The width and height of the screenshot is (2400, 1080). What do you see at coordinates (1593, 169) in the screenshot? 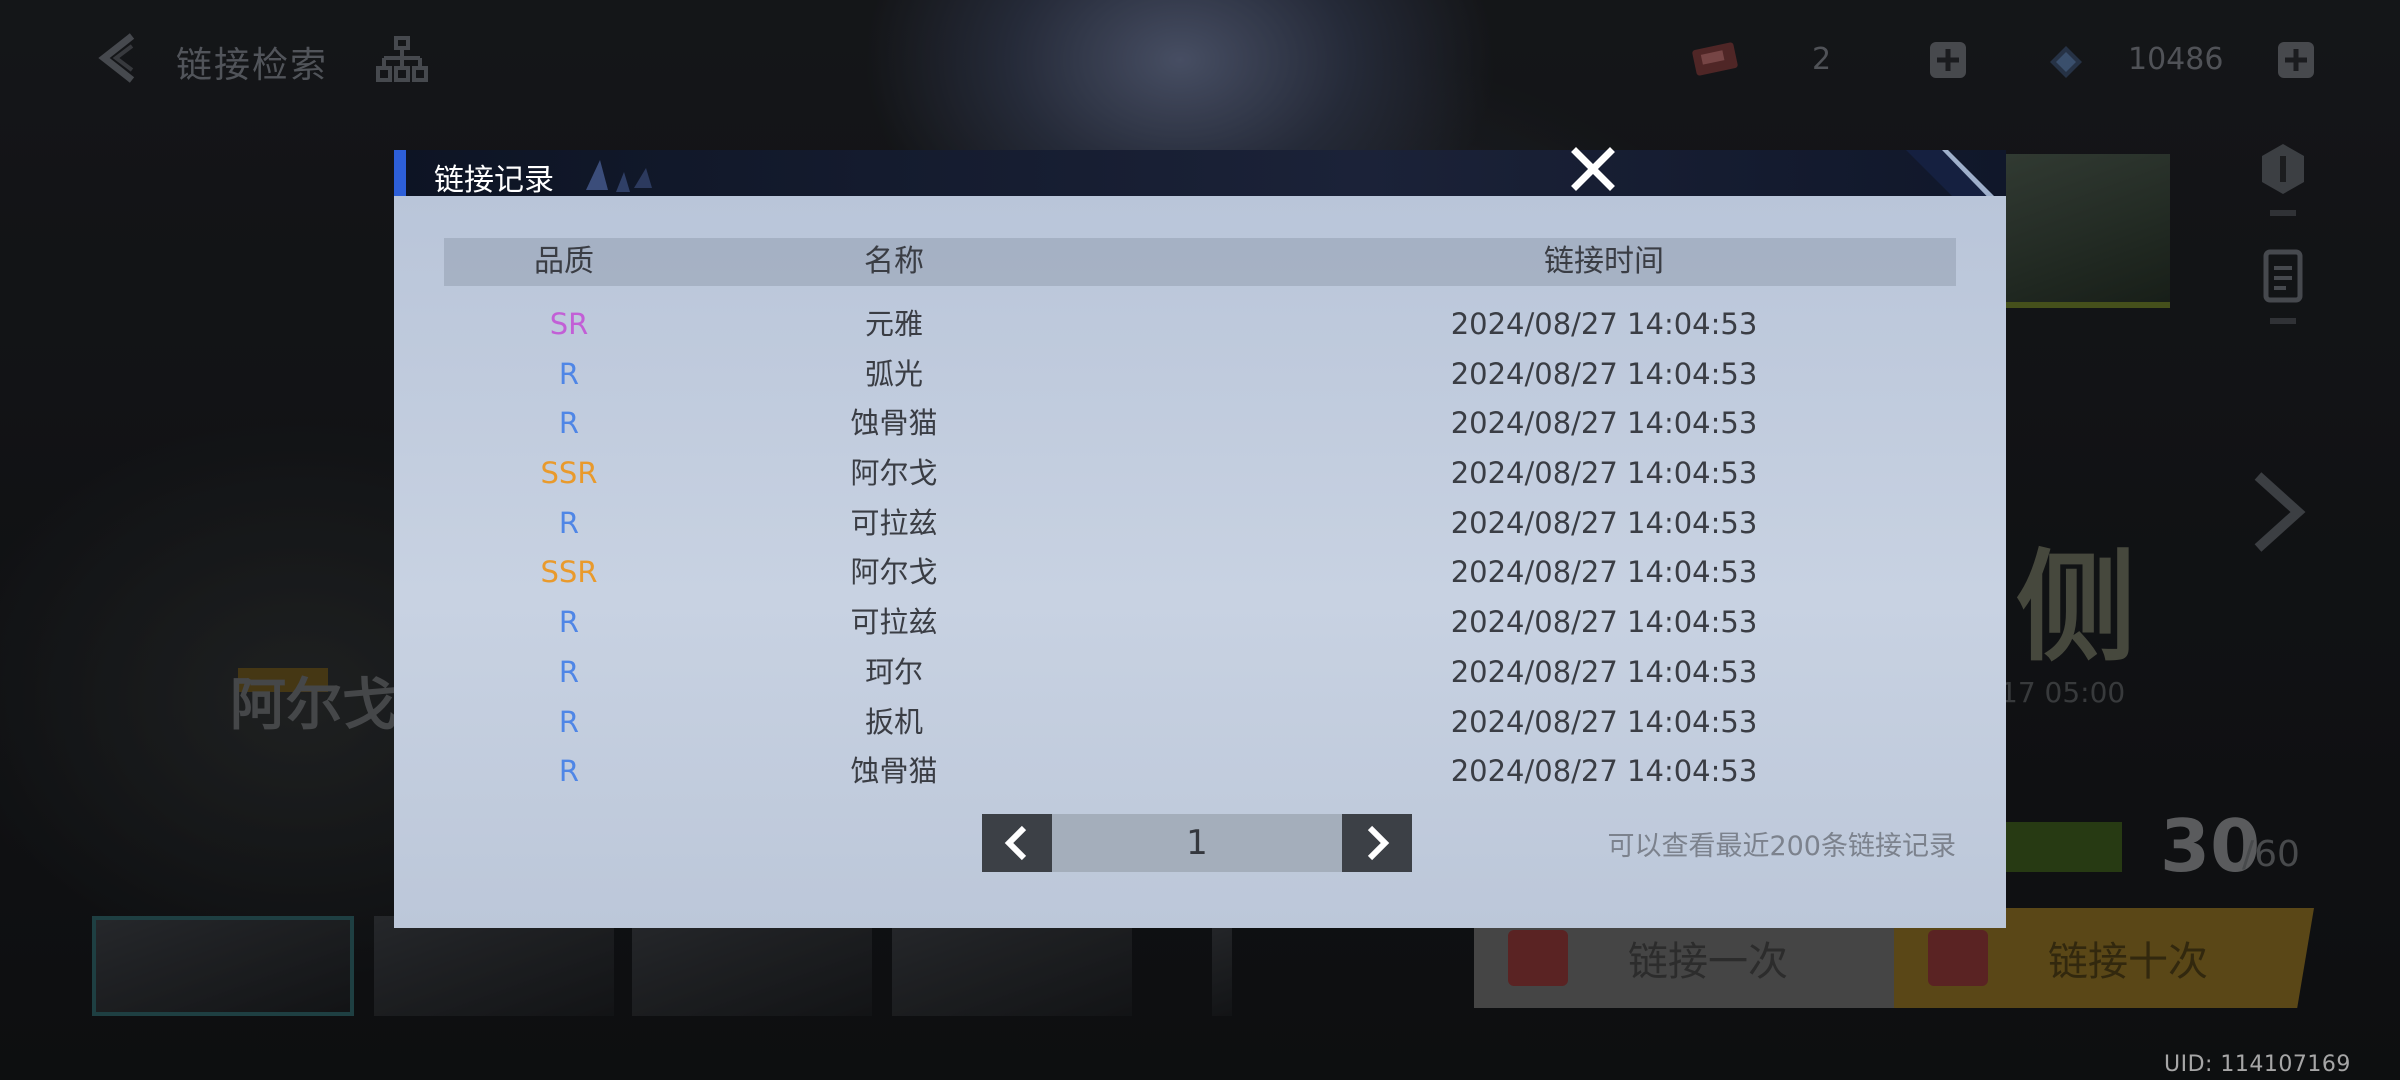
I see `close-icon` at bounding box center [1593, 169].